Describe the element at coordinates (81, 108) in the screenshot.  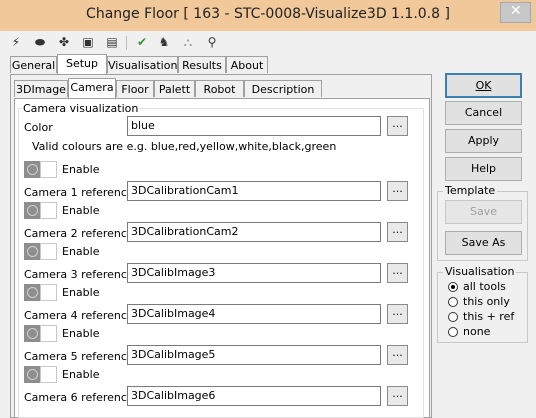
I see `group-title: Camera visualization` at that location.